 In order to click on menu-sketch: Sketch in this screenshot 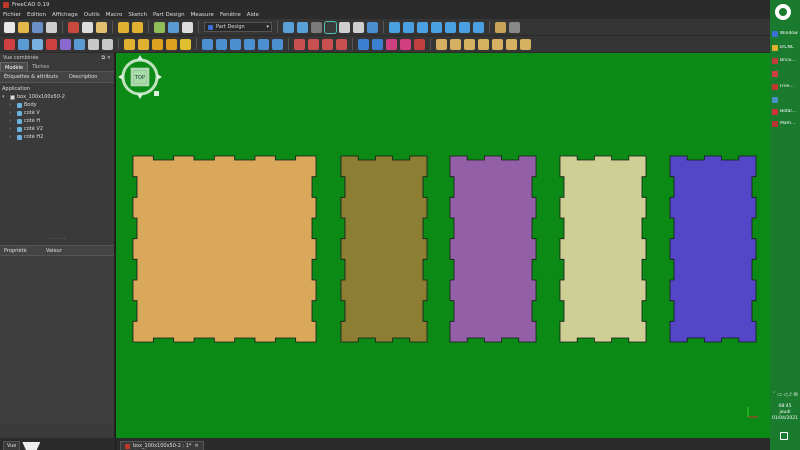, I will do `click(137, 15)`.